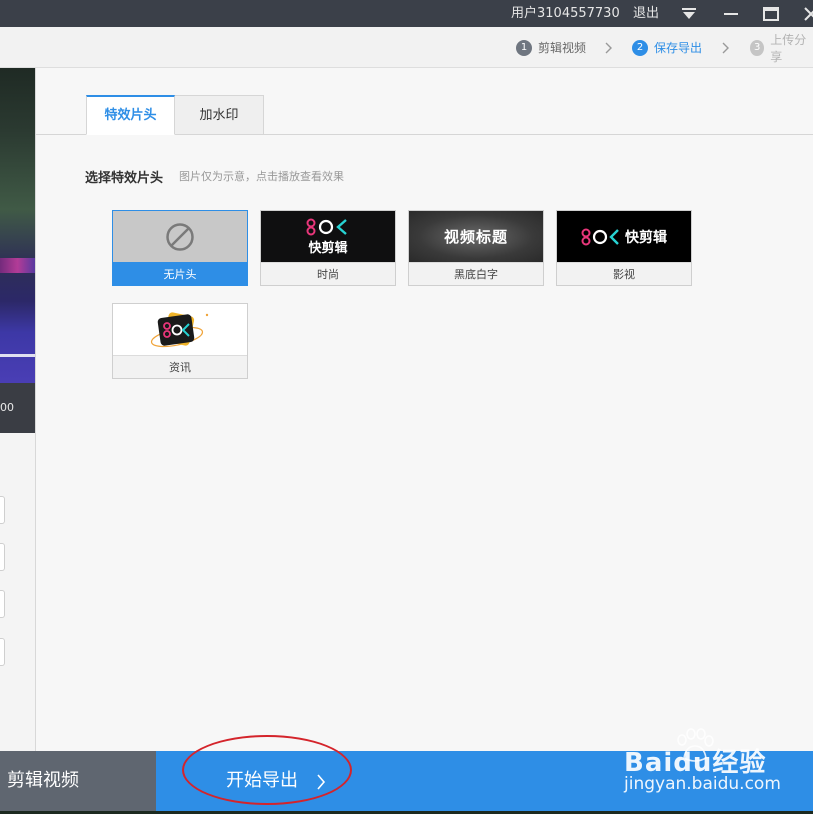 This screenshot has height=814, width=813. What do you see at coordinates (624, 273) in the screenshot?
I see `intro-card-label: 影视` at bounding box center [624, 273].